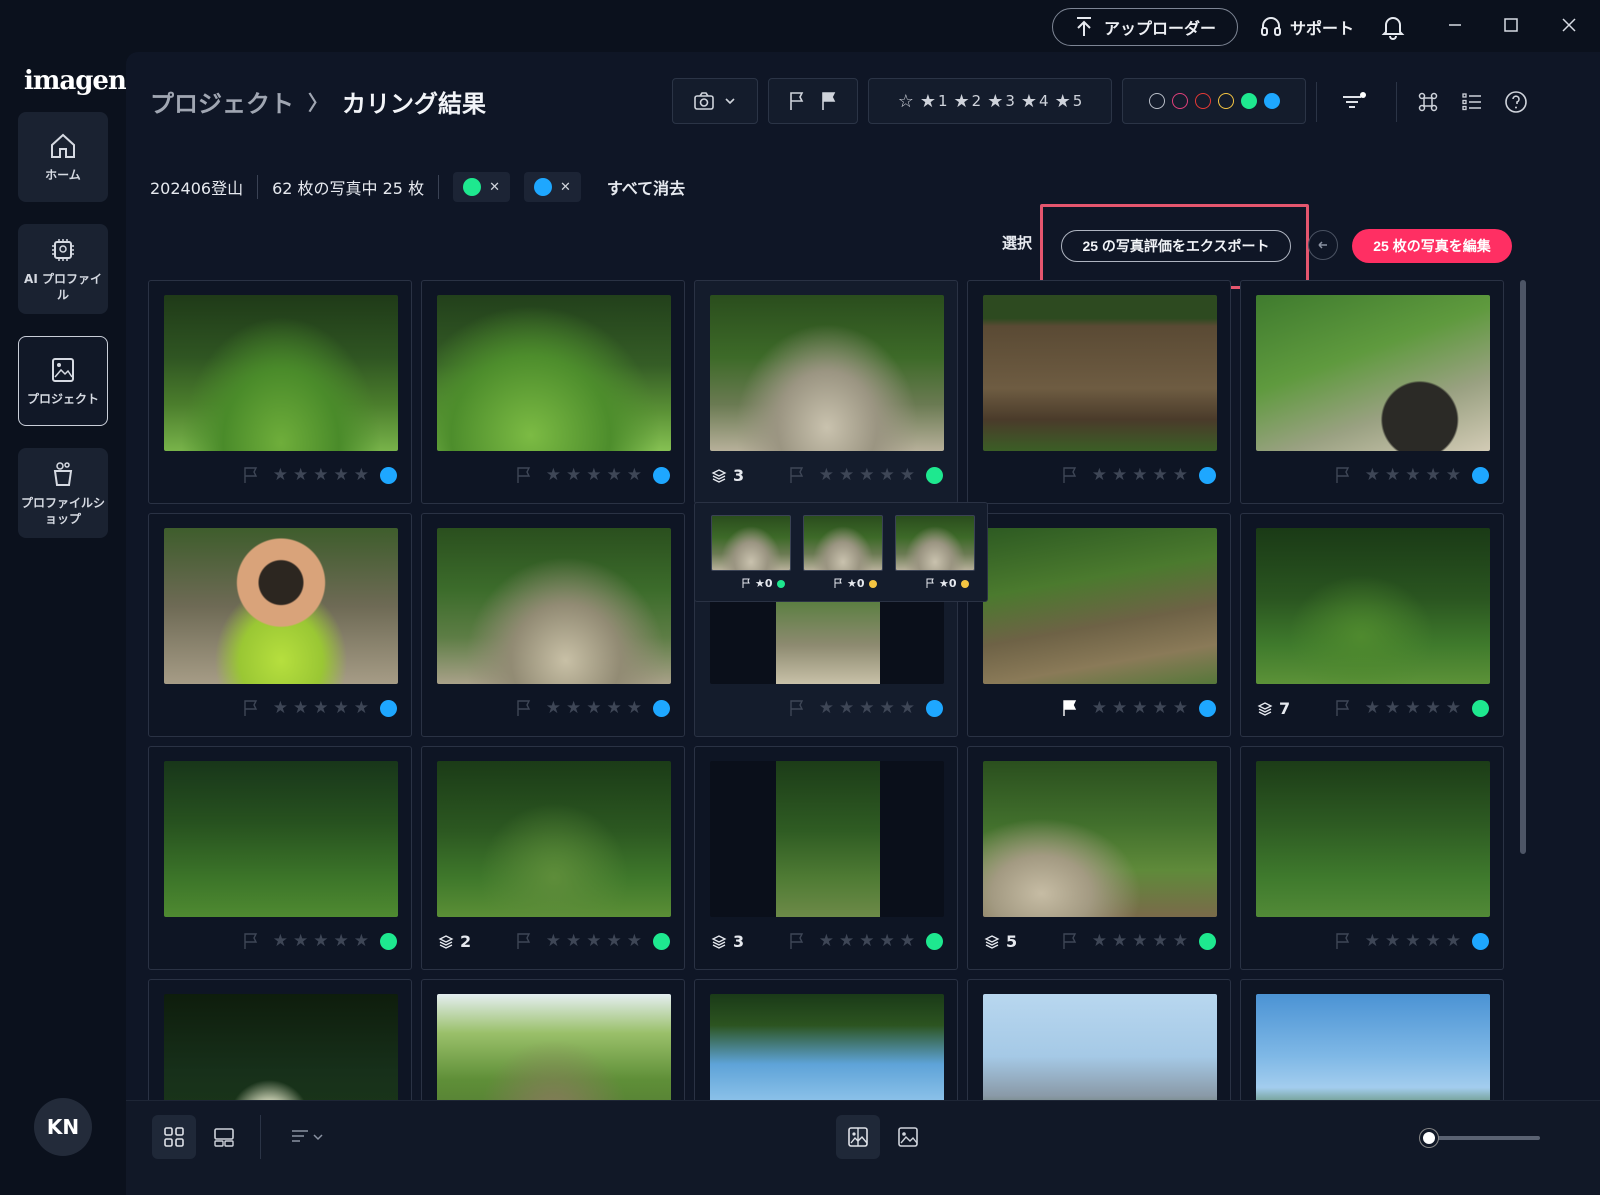 The height and width of the screenshot is (1195, 1600). What do you see at coordinates (63, 493) in the screenshot?
I see `sidebar-item-profile-shop: プロファイルショップ` at bounding box center [63, 493].